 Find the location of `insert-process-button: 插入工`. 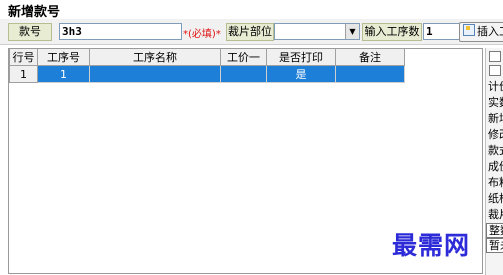

insert-process-button: 插入工 is located at coordinates (481, 32).